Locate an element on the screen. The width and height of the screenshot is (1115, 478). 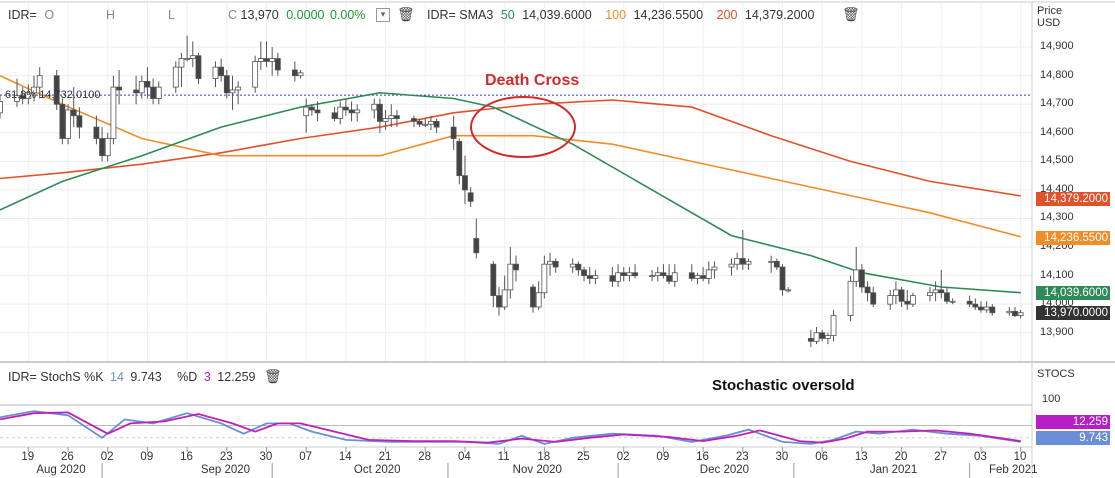
sma100-period: 100 is located at coordinates (616, 15).